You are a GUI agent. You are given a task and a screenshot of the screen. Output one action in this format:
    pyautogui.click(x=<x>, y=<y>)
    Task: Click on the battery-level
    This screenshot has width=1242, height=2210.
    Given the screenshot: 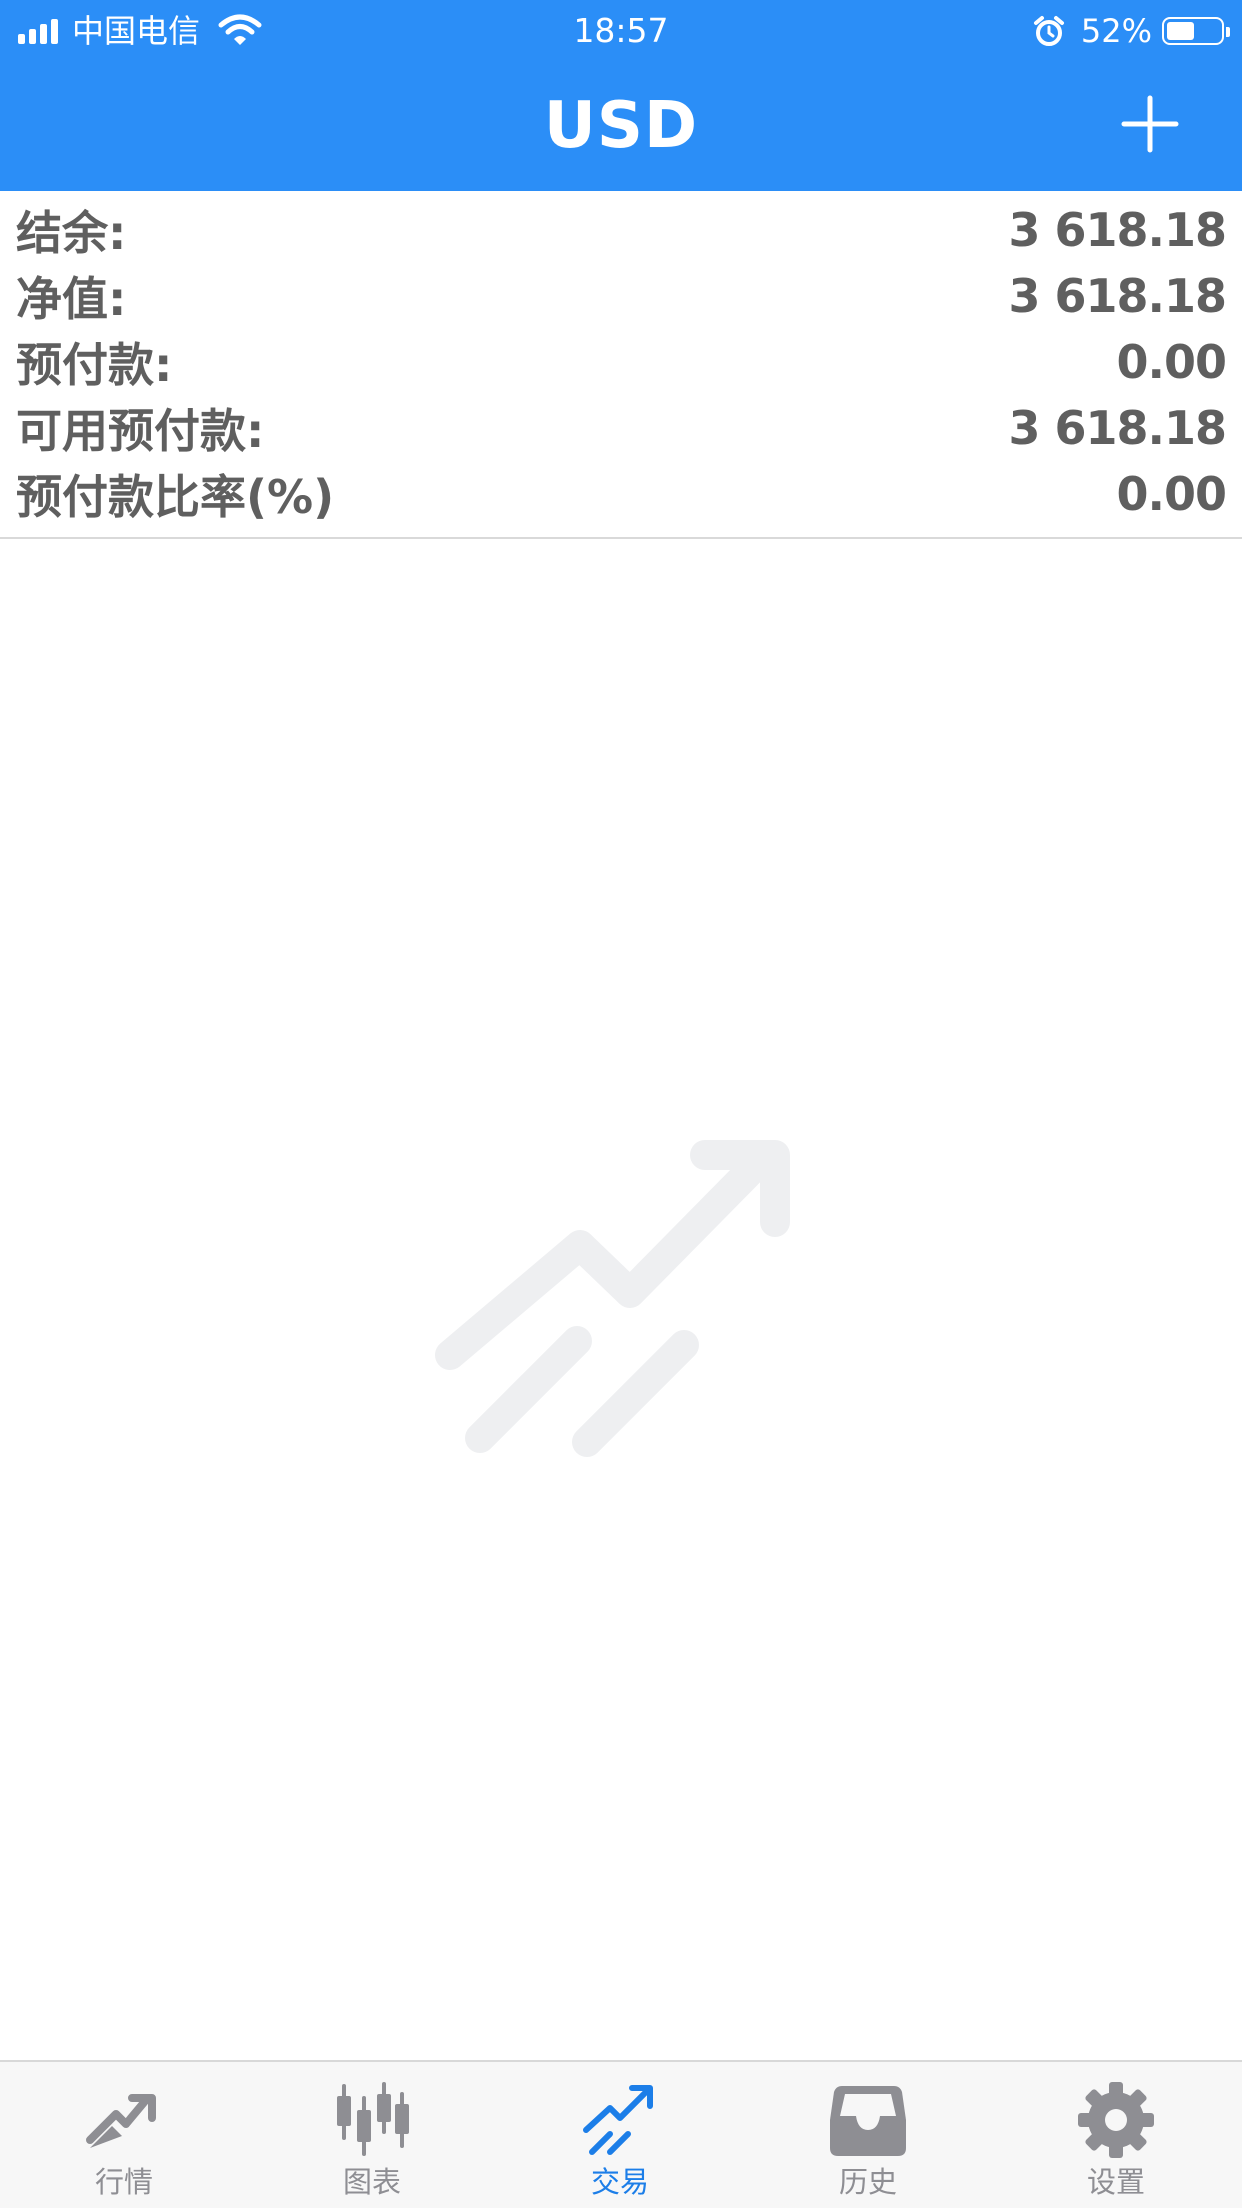 What is the action you would take?
    pyautogui.click(x=1181, y=31)
    